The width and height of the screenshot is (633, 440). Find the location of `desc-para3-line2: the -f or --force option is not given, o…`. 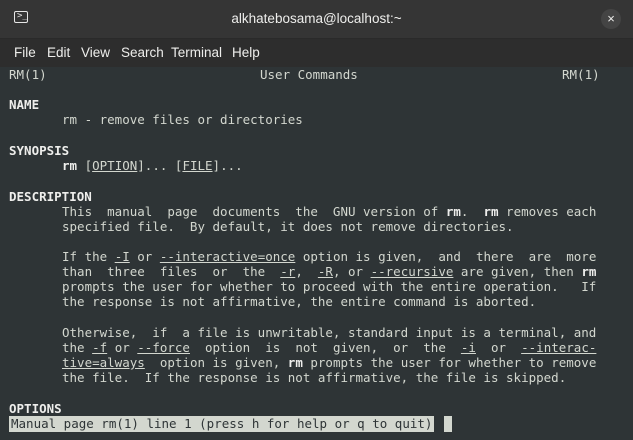

desc-para3-line2: the -f or --force option is not given, o… is located at coordinates (329, 347).